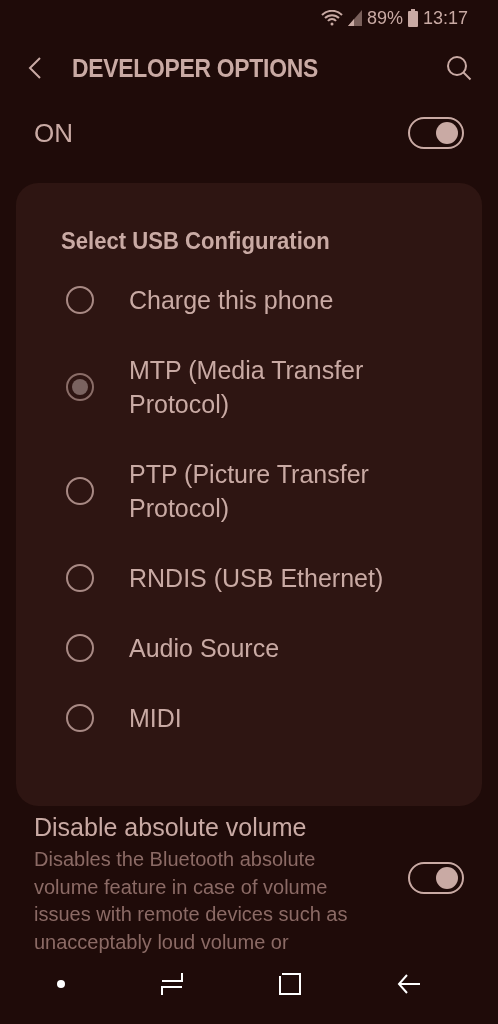  Describe the element at coordinates (61, 984) in the screenshot. I see `dot-icon` at that location.